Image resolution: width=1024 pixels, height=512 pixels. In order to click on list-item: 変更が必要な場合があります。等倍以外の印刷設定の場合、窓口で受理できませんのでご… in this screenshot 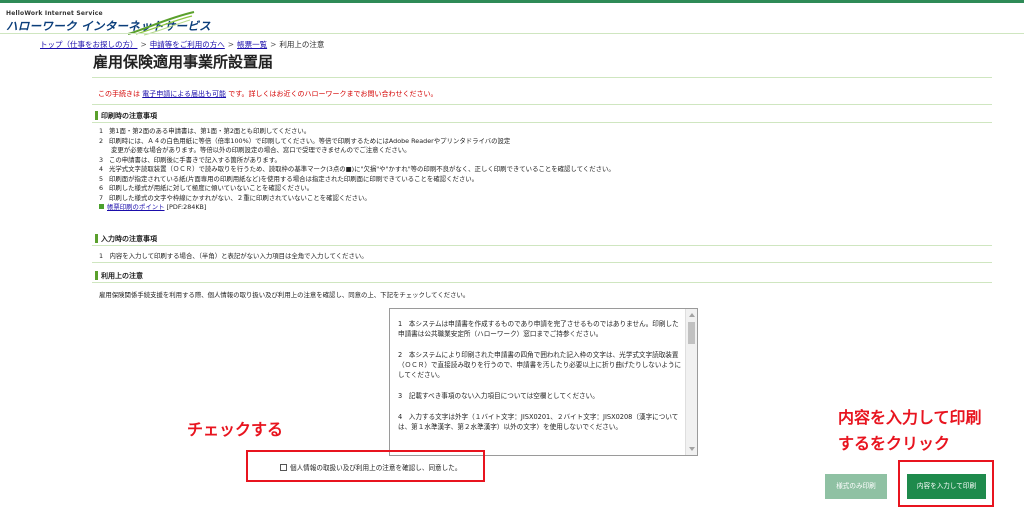, I will do `click(261, 150)`.